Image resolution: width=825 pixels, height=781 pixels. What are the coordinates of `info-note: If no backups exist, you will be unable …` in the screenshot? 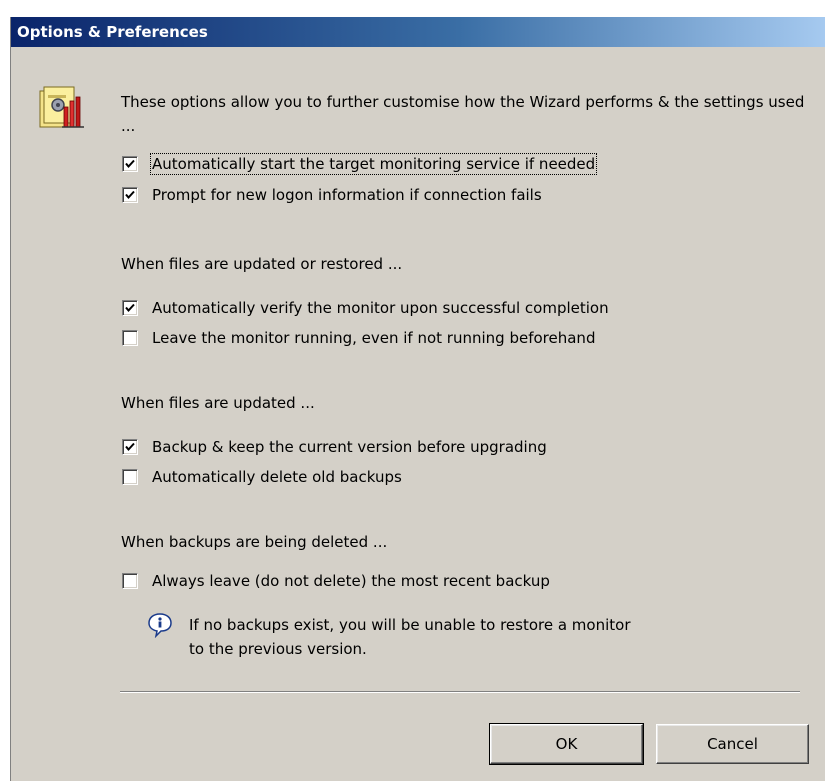 It's located at (410, 637).